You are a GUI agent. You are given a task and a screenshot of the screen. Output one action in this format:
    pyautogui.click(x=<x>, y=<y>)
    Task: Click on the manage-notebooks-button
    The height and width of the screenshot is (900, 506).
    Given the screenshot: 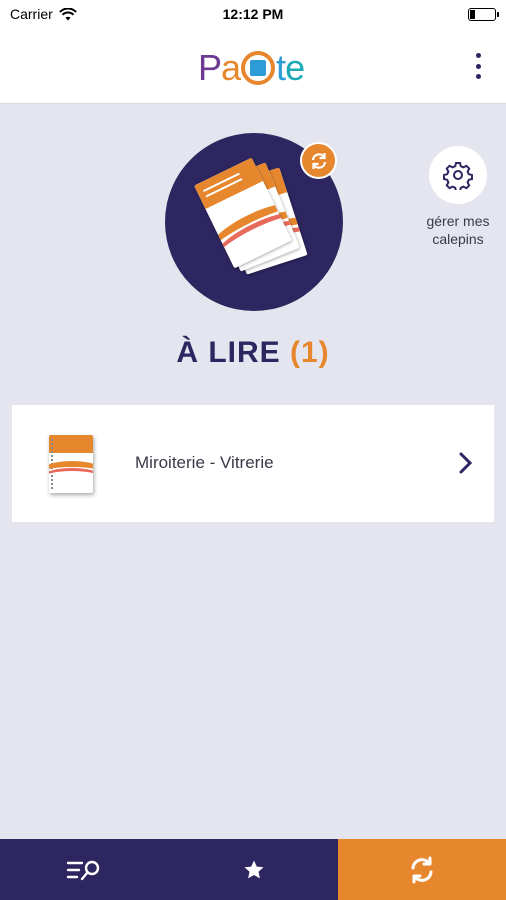 What is the action you would take?
    pyautogui.click(x=458, y=175)
    